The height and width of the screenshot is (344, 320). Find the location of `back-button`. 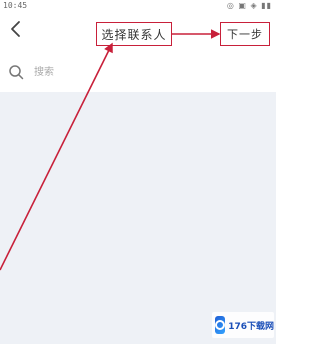

back-button is located at coordinates (16, 29).